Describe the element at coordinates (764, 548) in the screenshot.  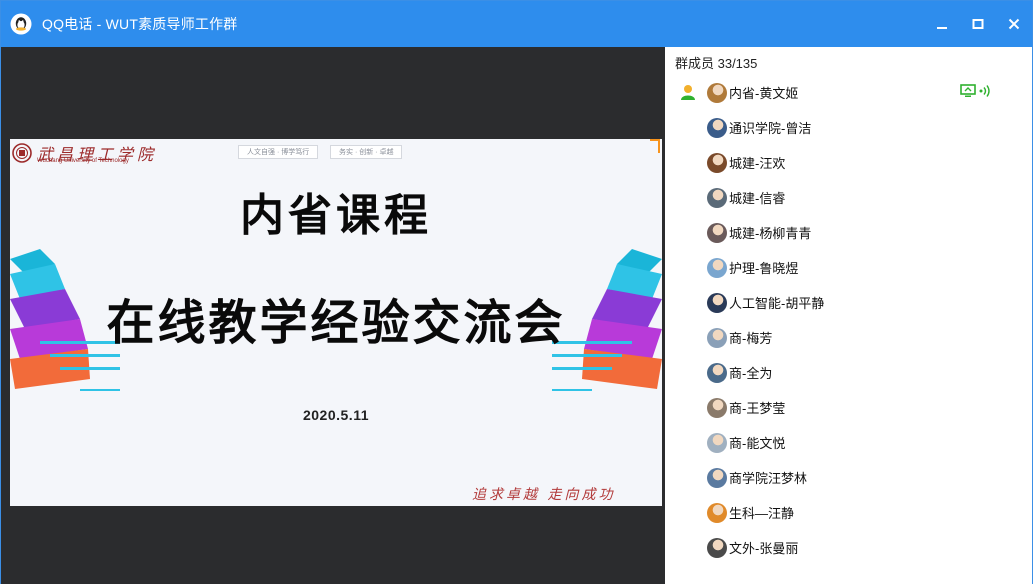
I see `member-name: 文外-张曼丽` at that location.